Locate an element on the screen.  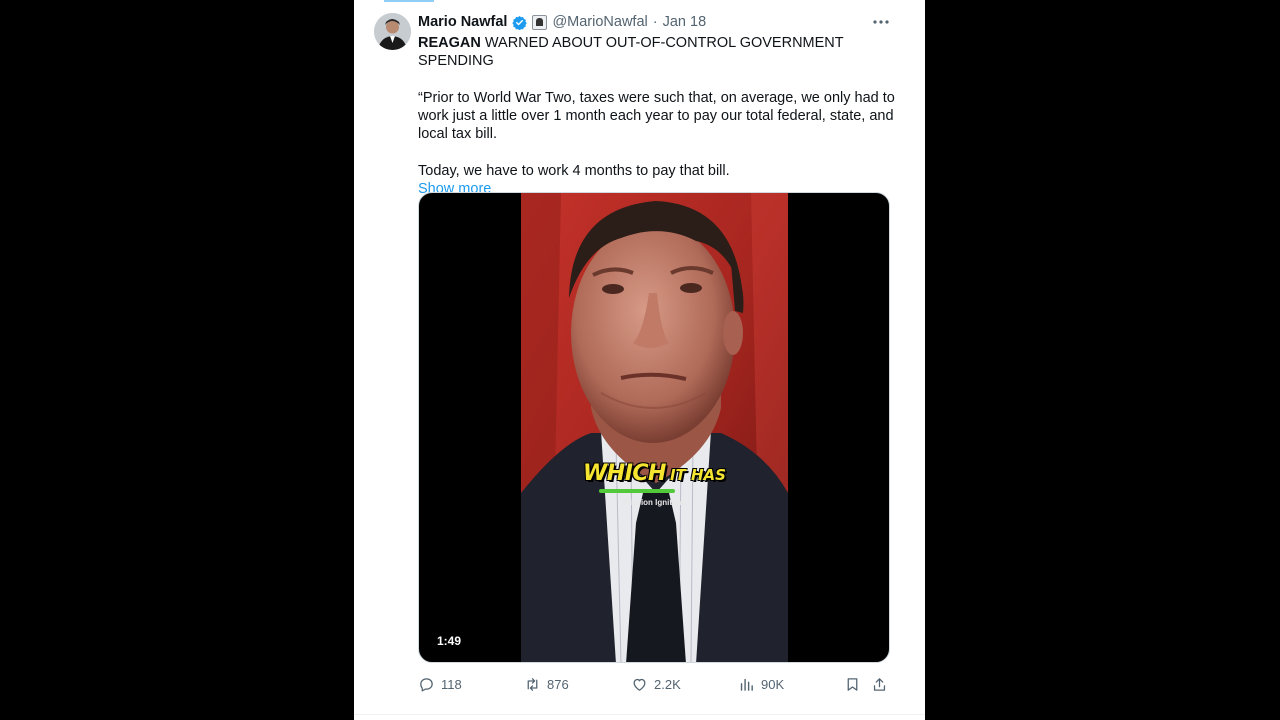
views-icon is located at coordinates (746, 684).